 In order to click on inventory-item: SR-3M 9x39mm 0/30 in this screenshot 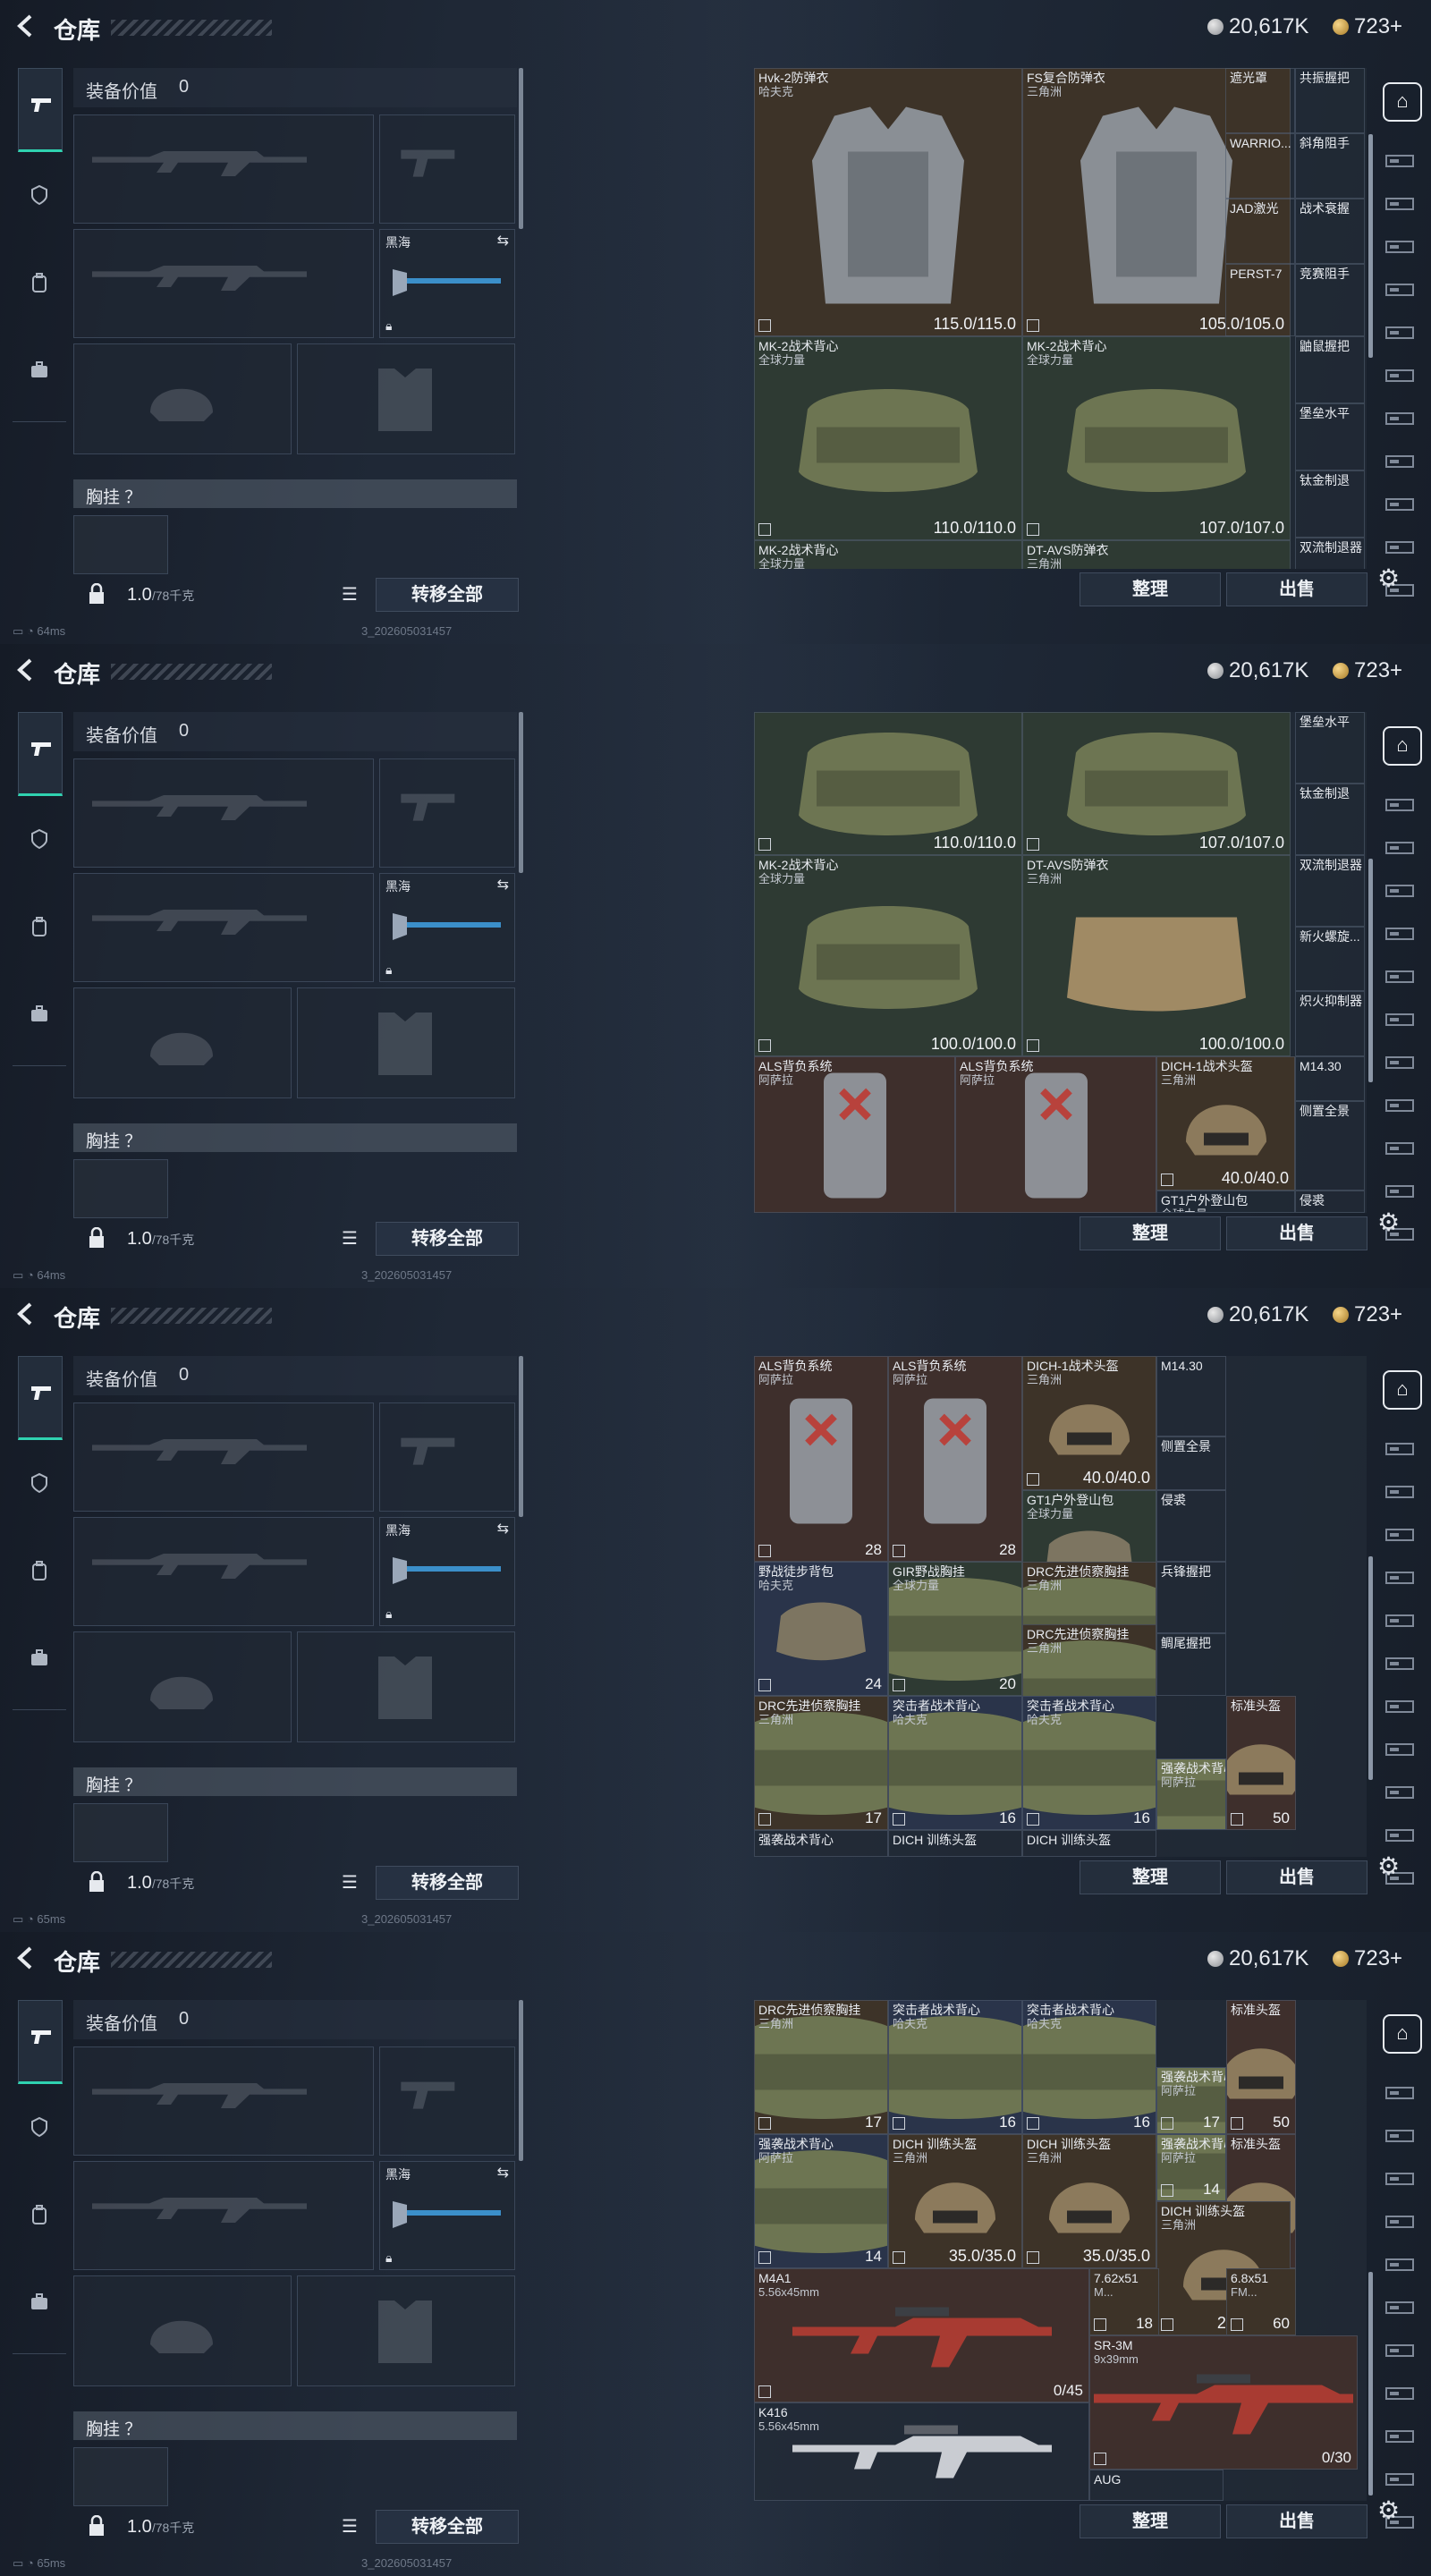, I will do `click(1224, 2402)`.